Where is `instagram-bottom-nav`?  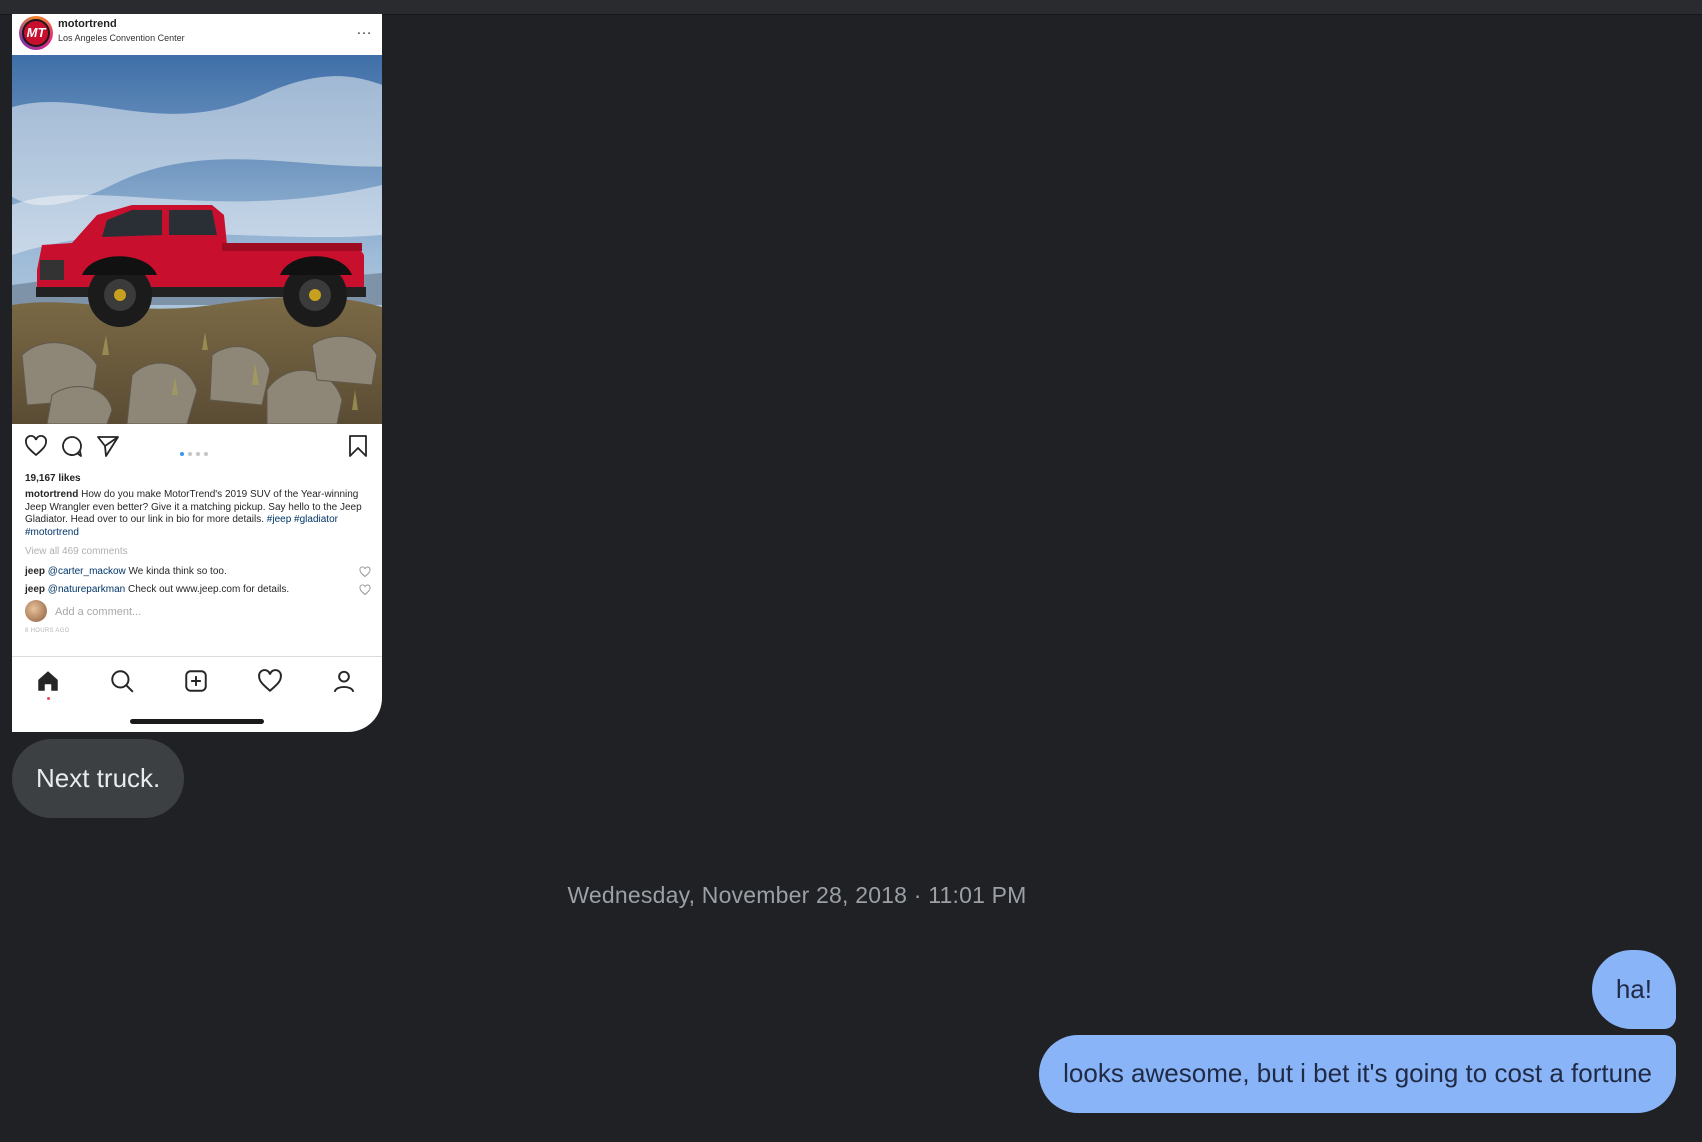 instagram-bottom-nav is located at coordinates (197, 686).